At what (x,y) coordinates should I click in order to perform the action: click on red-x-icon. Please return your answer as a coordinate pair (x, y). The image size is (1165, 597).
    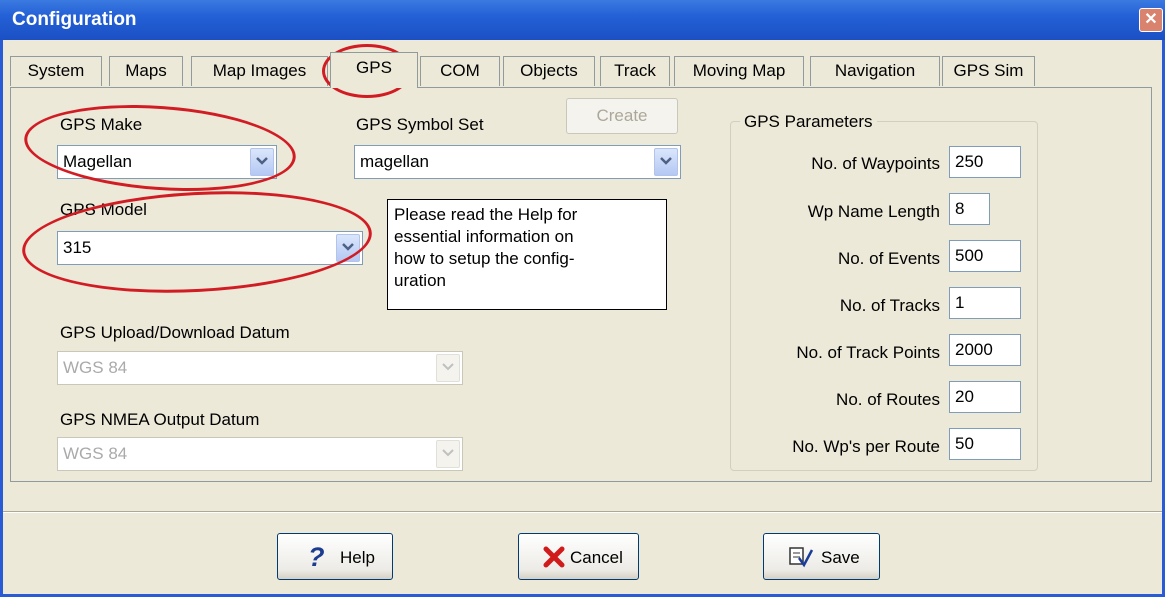
    Looking at the image, I should click on (554, 559).